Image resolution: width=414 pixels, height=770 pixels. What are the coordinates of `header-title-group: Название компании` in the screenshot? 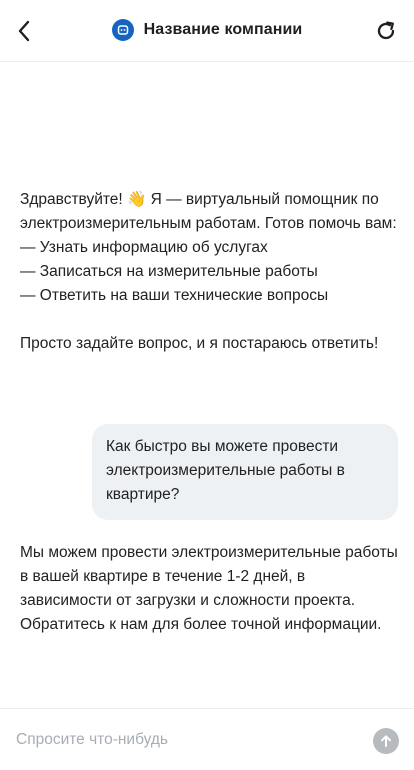 It's located at (207, 30).